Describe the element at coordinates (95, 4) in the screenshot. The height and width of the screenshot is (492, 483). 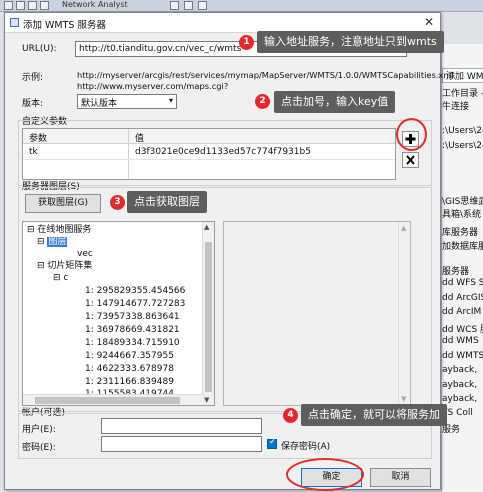
I see `background-menu-network-analyst: Network Analyst` at that location.